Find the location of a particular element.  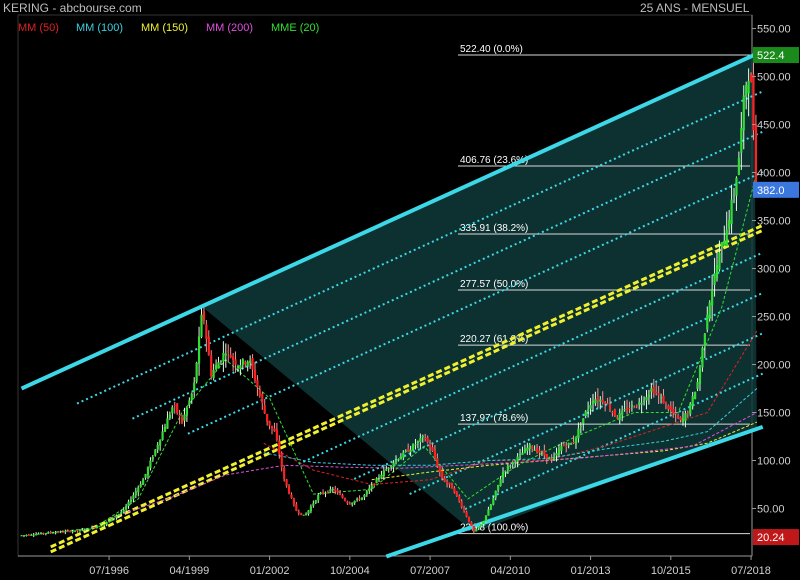

y-tick-label: 50.00 is located at coordinates (771, 510).